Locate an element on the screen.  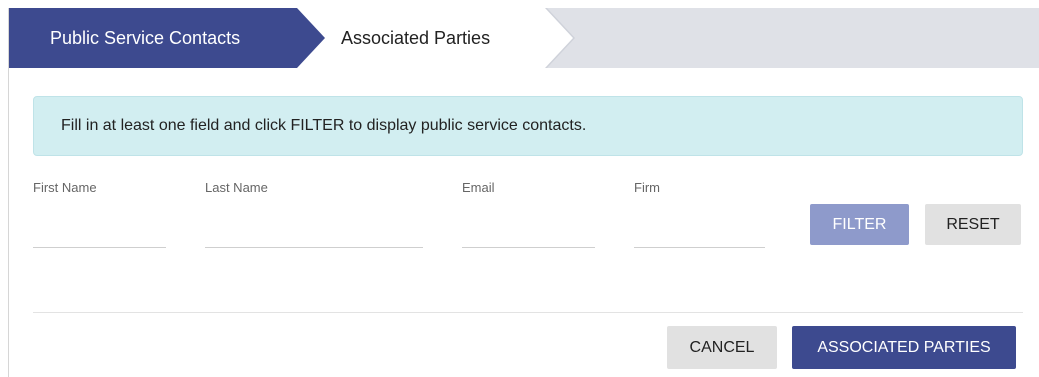
email-input is located at coordinates (528, 231).